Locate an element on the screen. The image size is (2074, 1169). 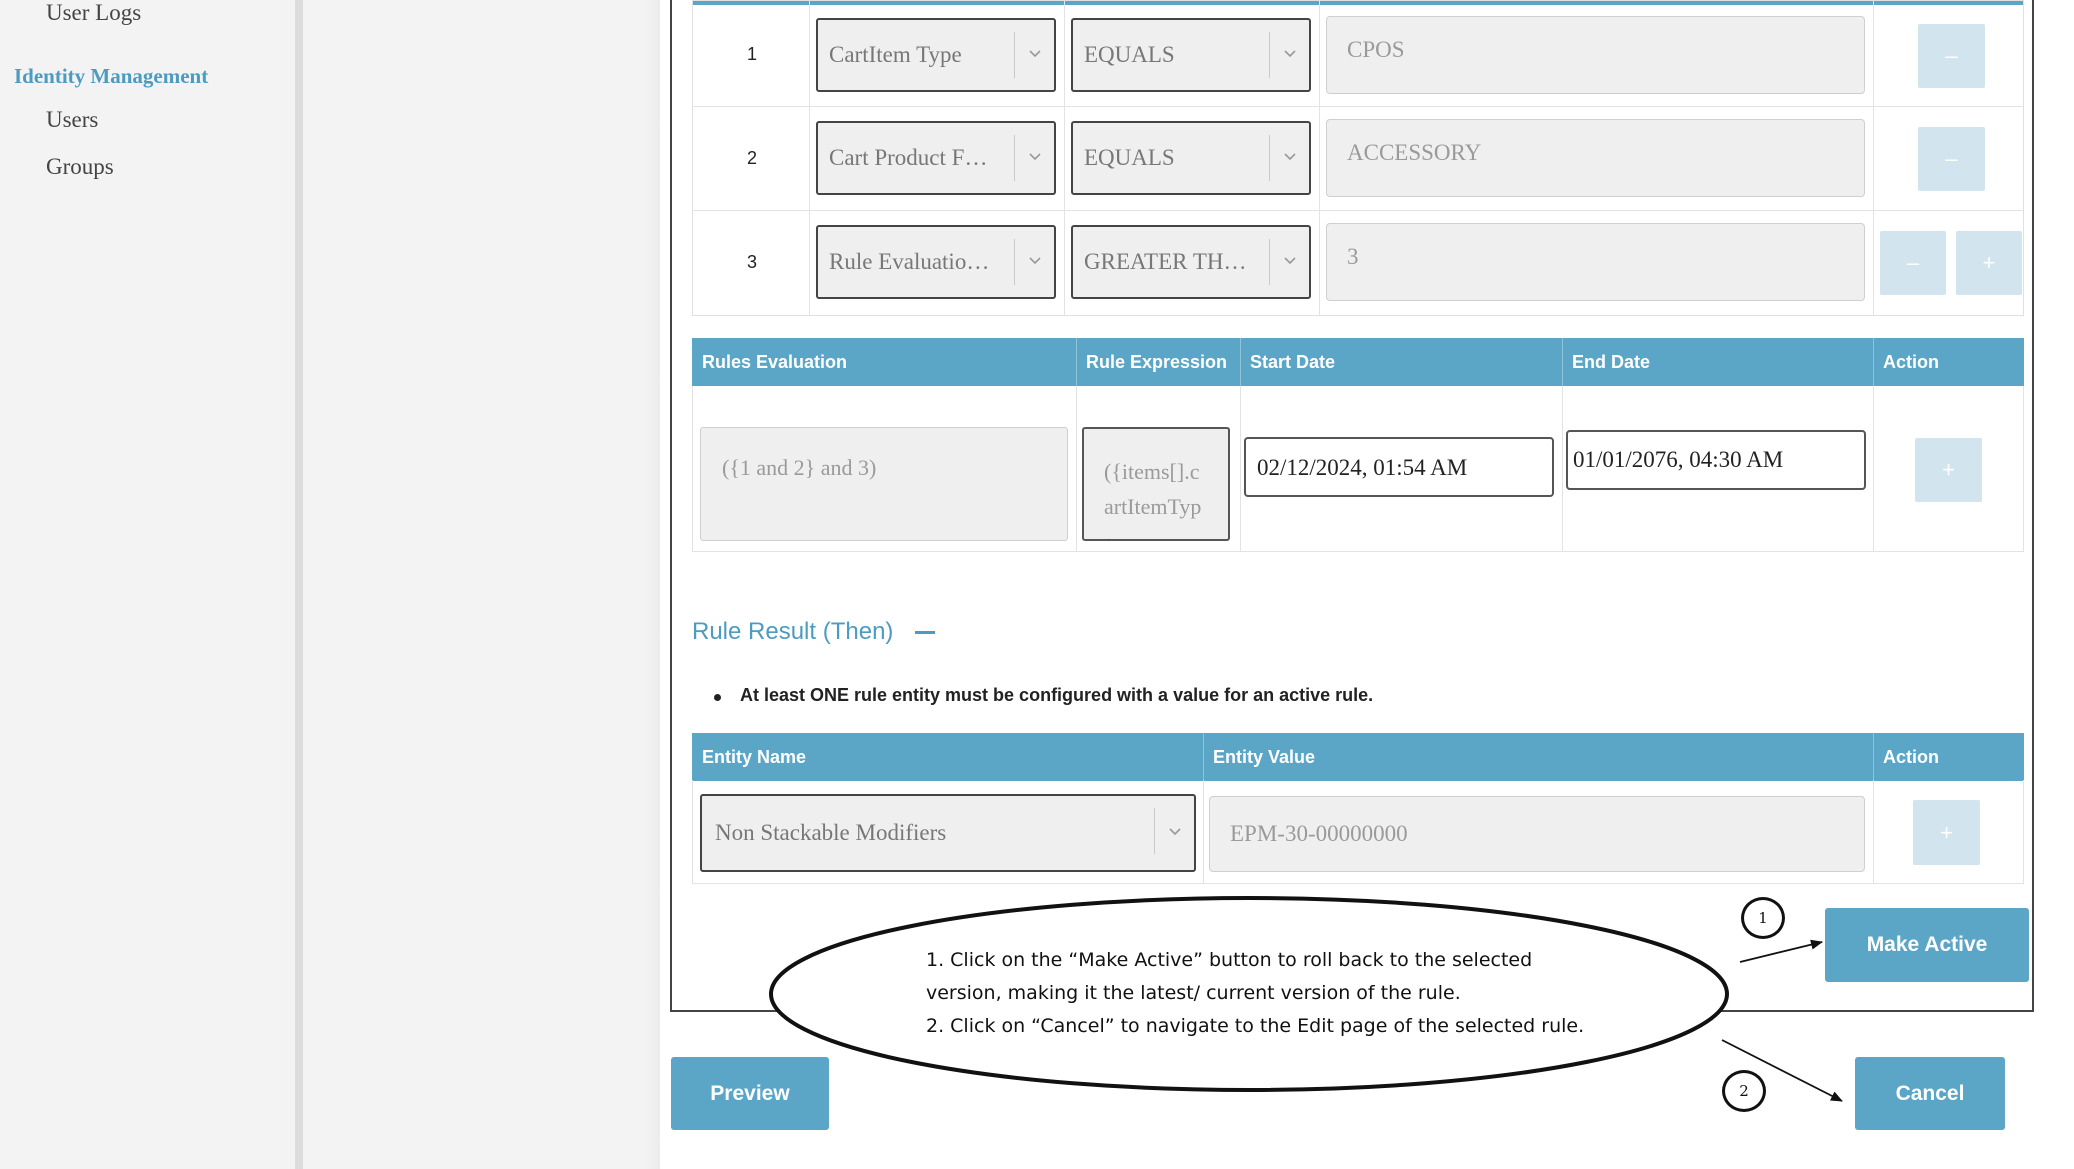
condition-field-select: CartItem Type is located at coordinates (936, 55).